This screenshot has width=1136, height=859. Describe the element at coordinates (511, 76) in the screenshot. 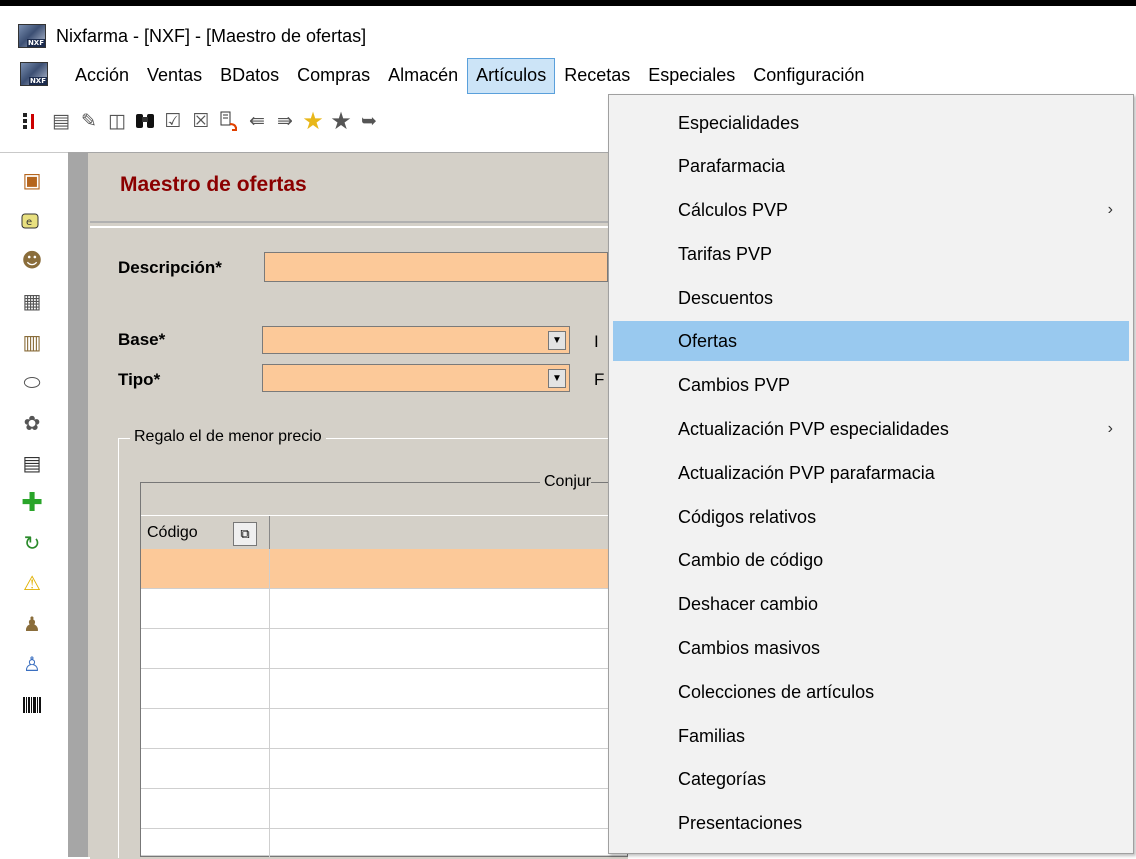

I see `menu-articulos: Artículos` at that location.